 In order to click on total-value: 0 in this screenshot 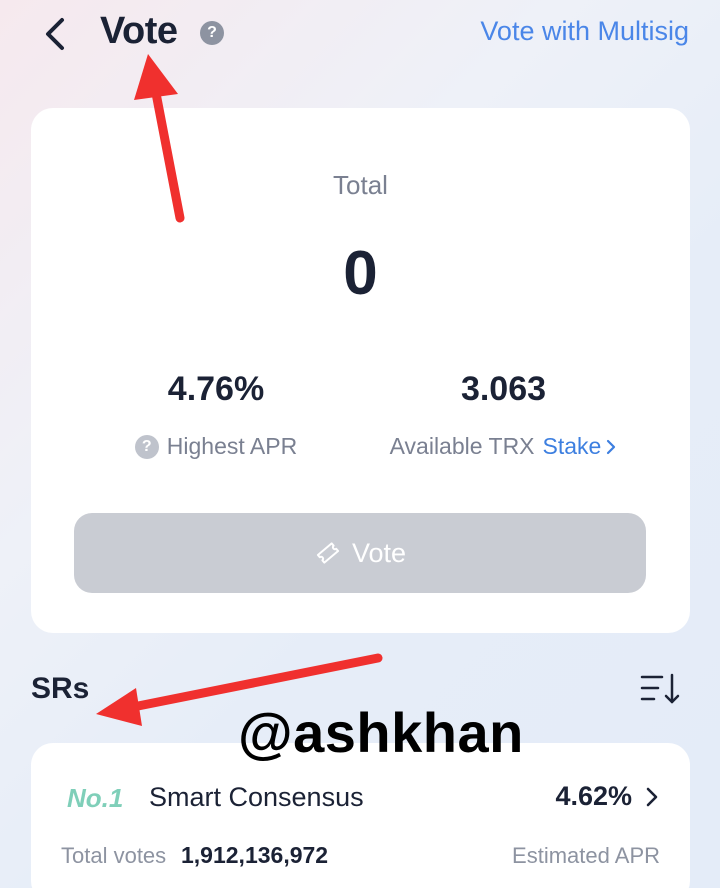, I will do `click(360, 273)`.